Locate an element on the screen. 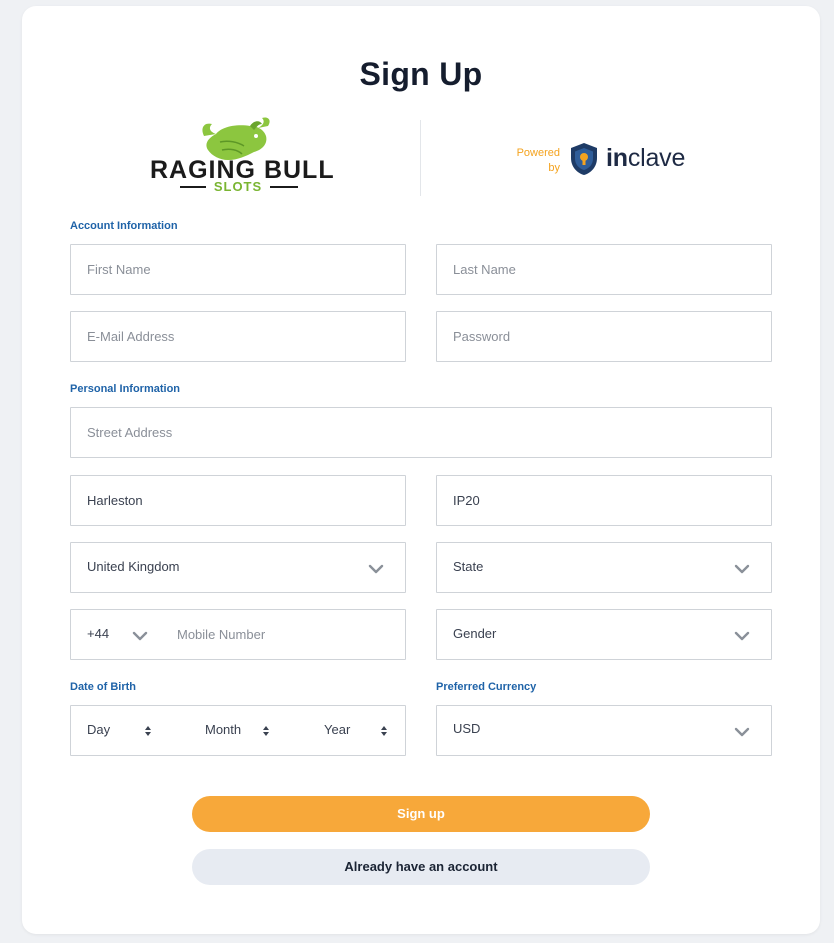 The height and width of the screenshot is (943, 834). mobile-number-input is located at coordinates (283, 634).